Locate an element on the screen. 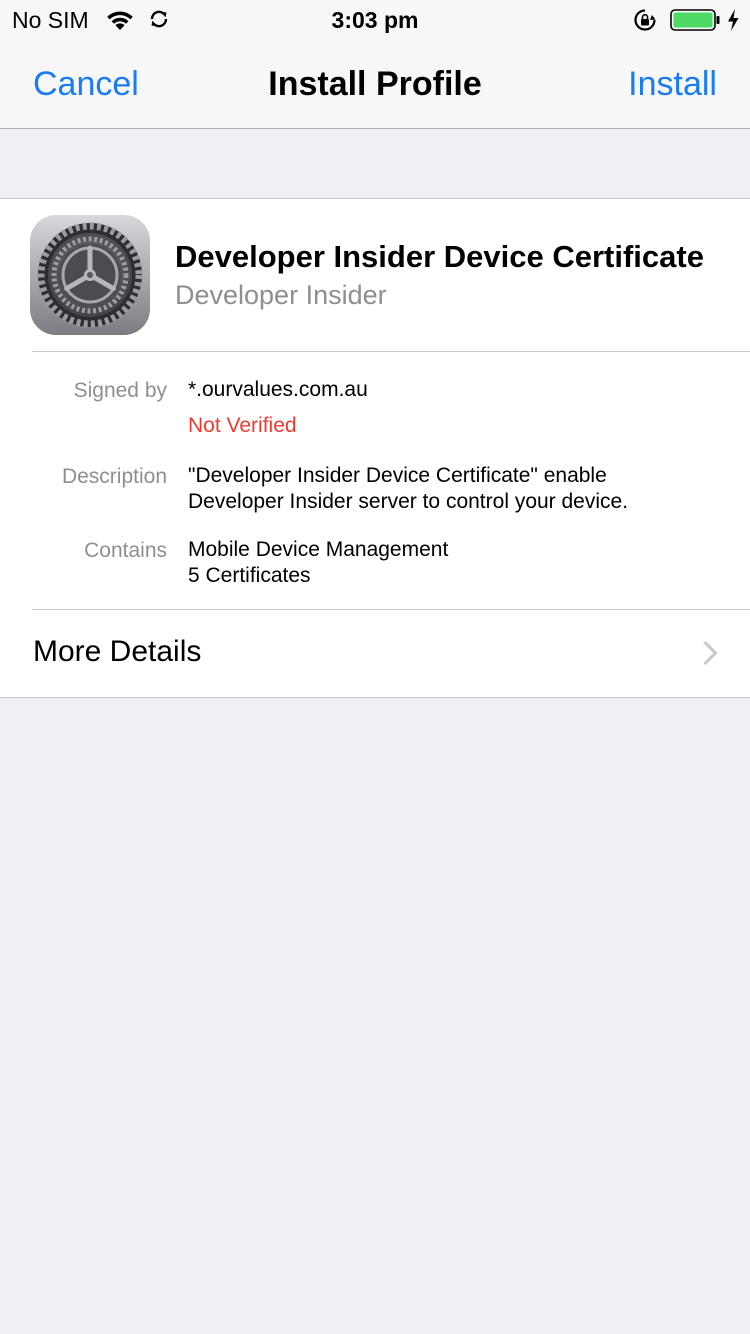 This screenshot has height=1334, width=750. settings-gear-icon is located at coordinates (90, 275).